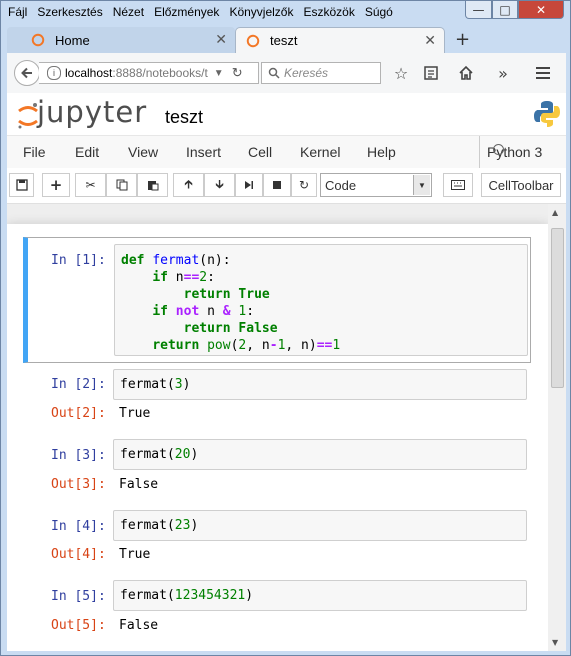  Describe the element at coordinates (78, 484) in the screenshot. I see `output-prompt: Out[3]:` at that location.